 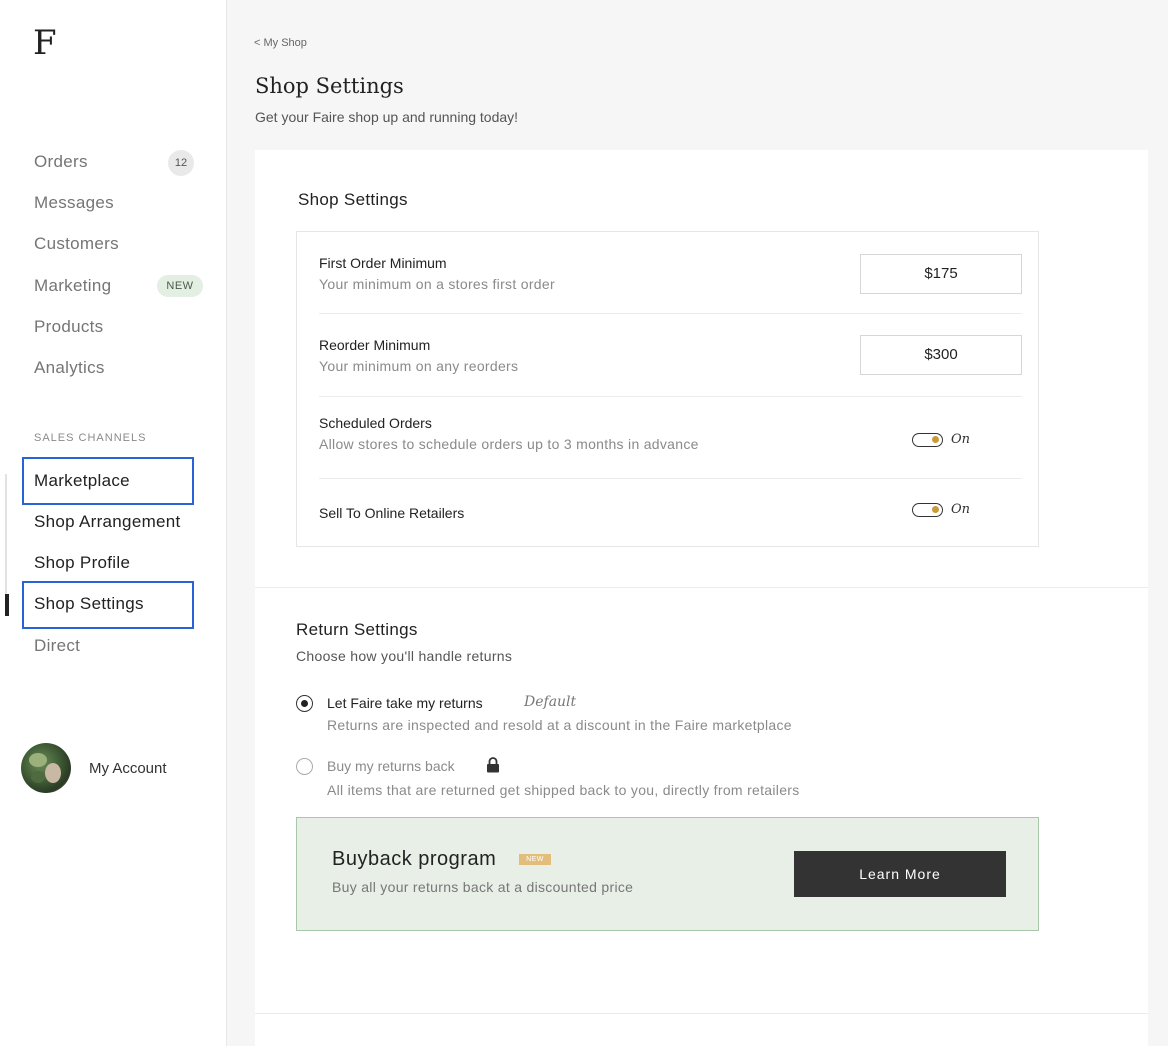 What do you see at coordinates (961, 509) in the screenshot?
I see `sell-online-toggle-label: On` at bounding box center [961, 509].